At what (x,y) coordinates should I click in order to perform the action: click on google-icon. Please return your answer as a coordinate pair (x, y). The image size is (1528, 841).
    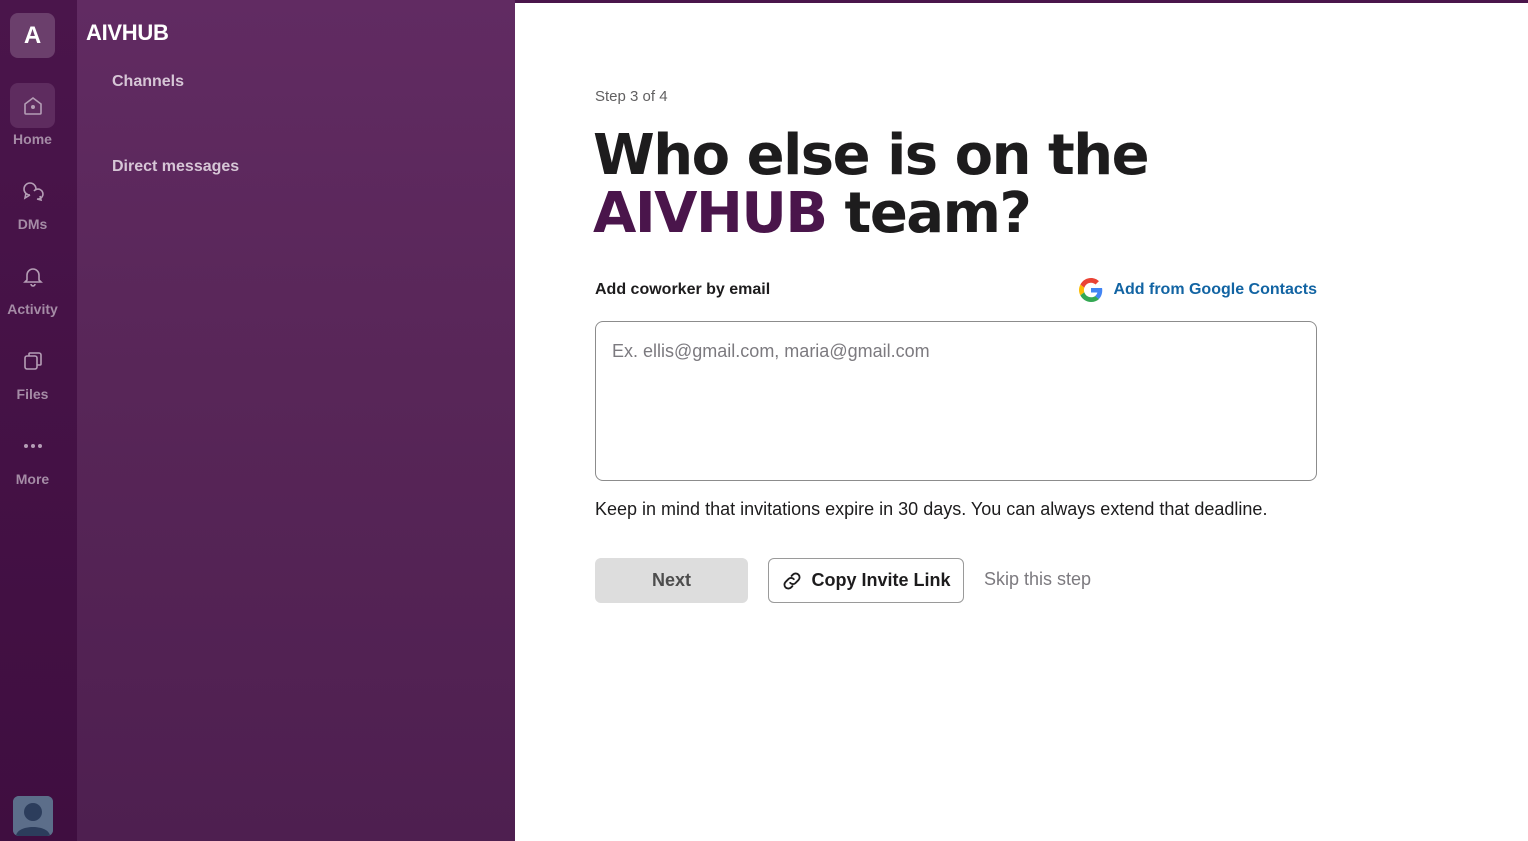
    Looking at the image, I should click on (1091, 290).